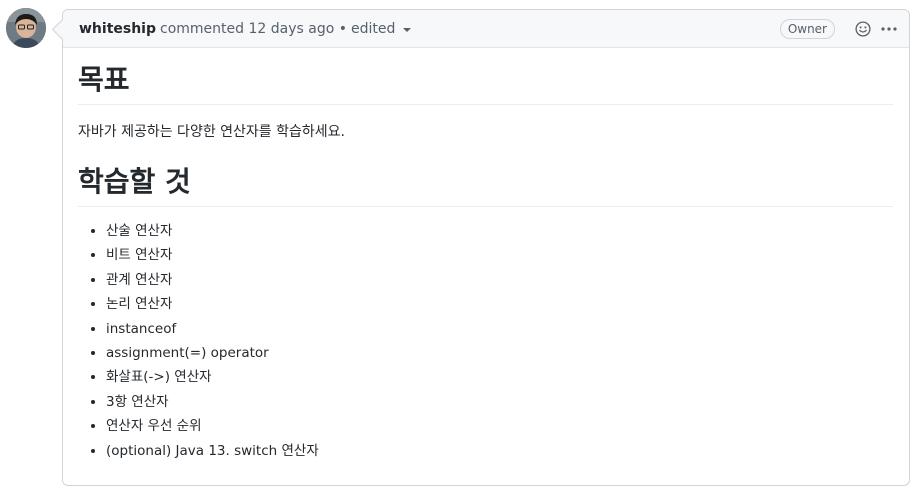 The image size is (920, 489). What do you see at coordinates (26, 28) in the screenshot?
I see `avatar` at bounding box center [26, 28].